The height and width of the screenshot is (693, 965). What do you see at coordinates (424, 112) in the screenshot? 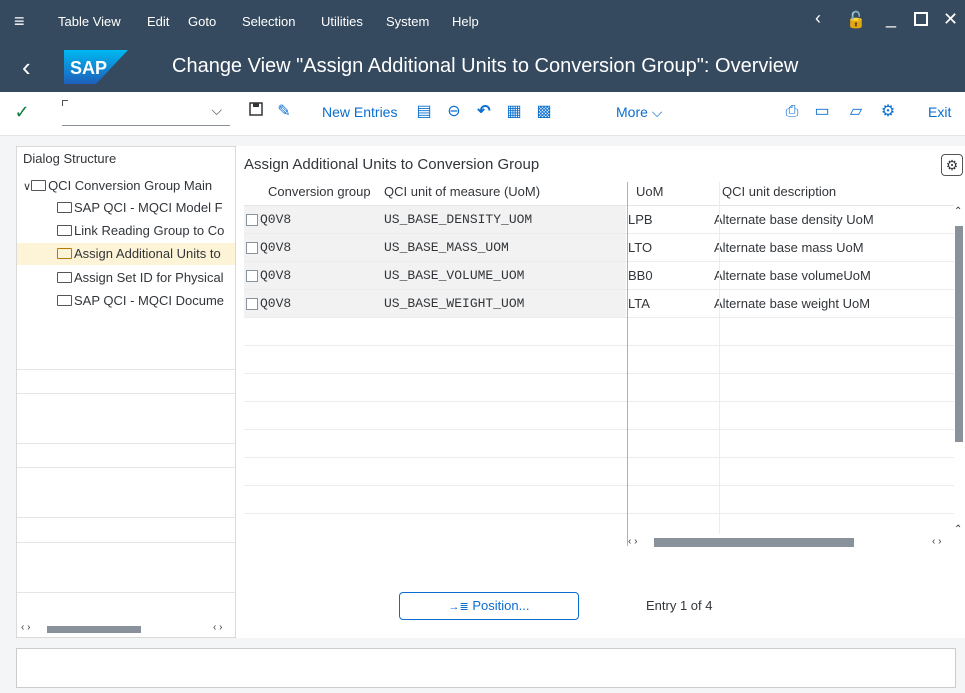
I see `copy-as-icon: ▤` at bounding box center [424, 112].